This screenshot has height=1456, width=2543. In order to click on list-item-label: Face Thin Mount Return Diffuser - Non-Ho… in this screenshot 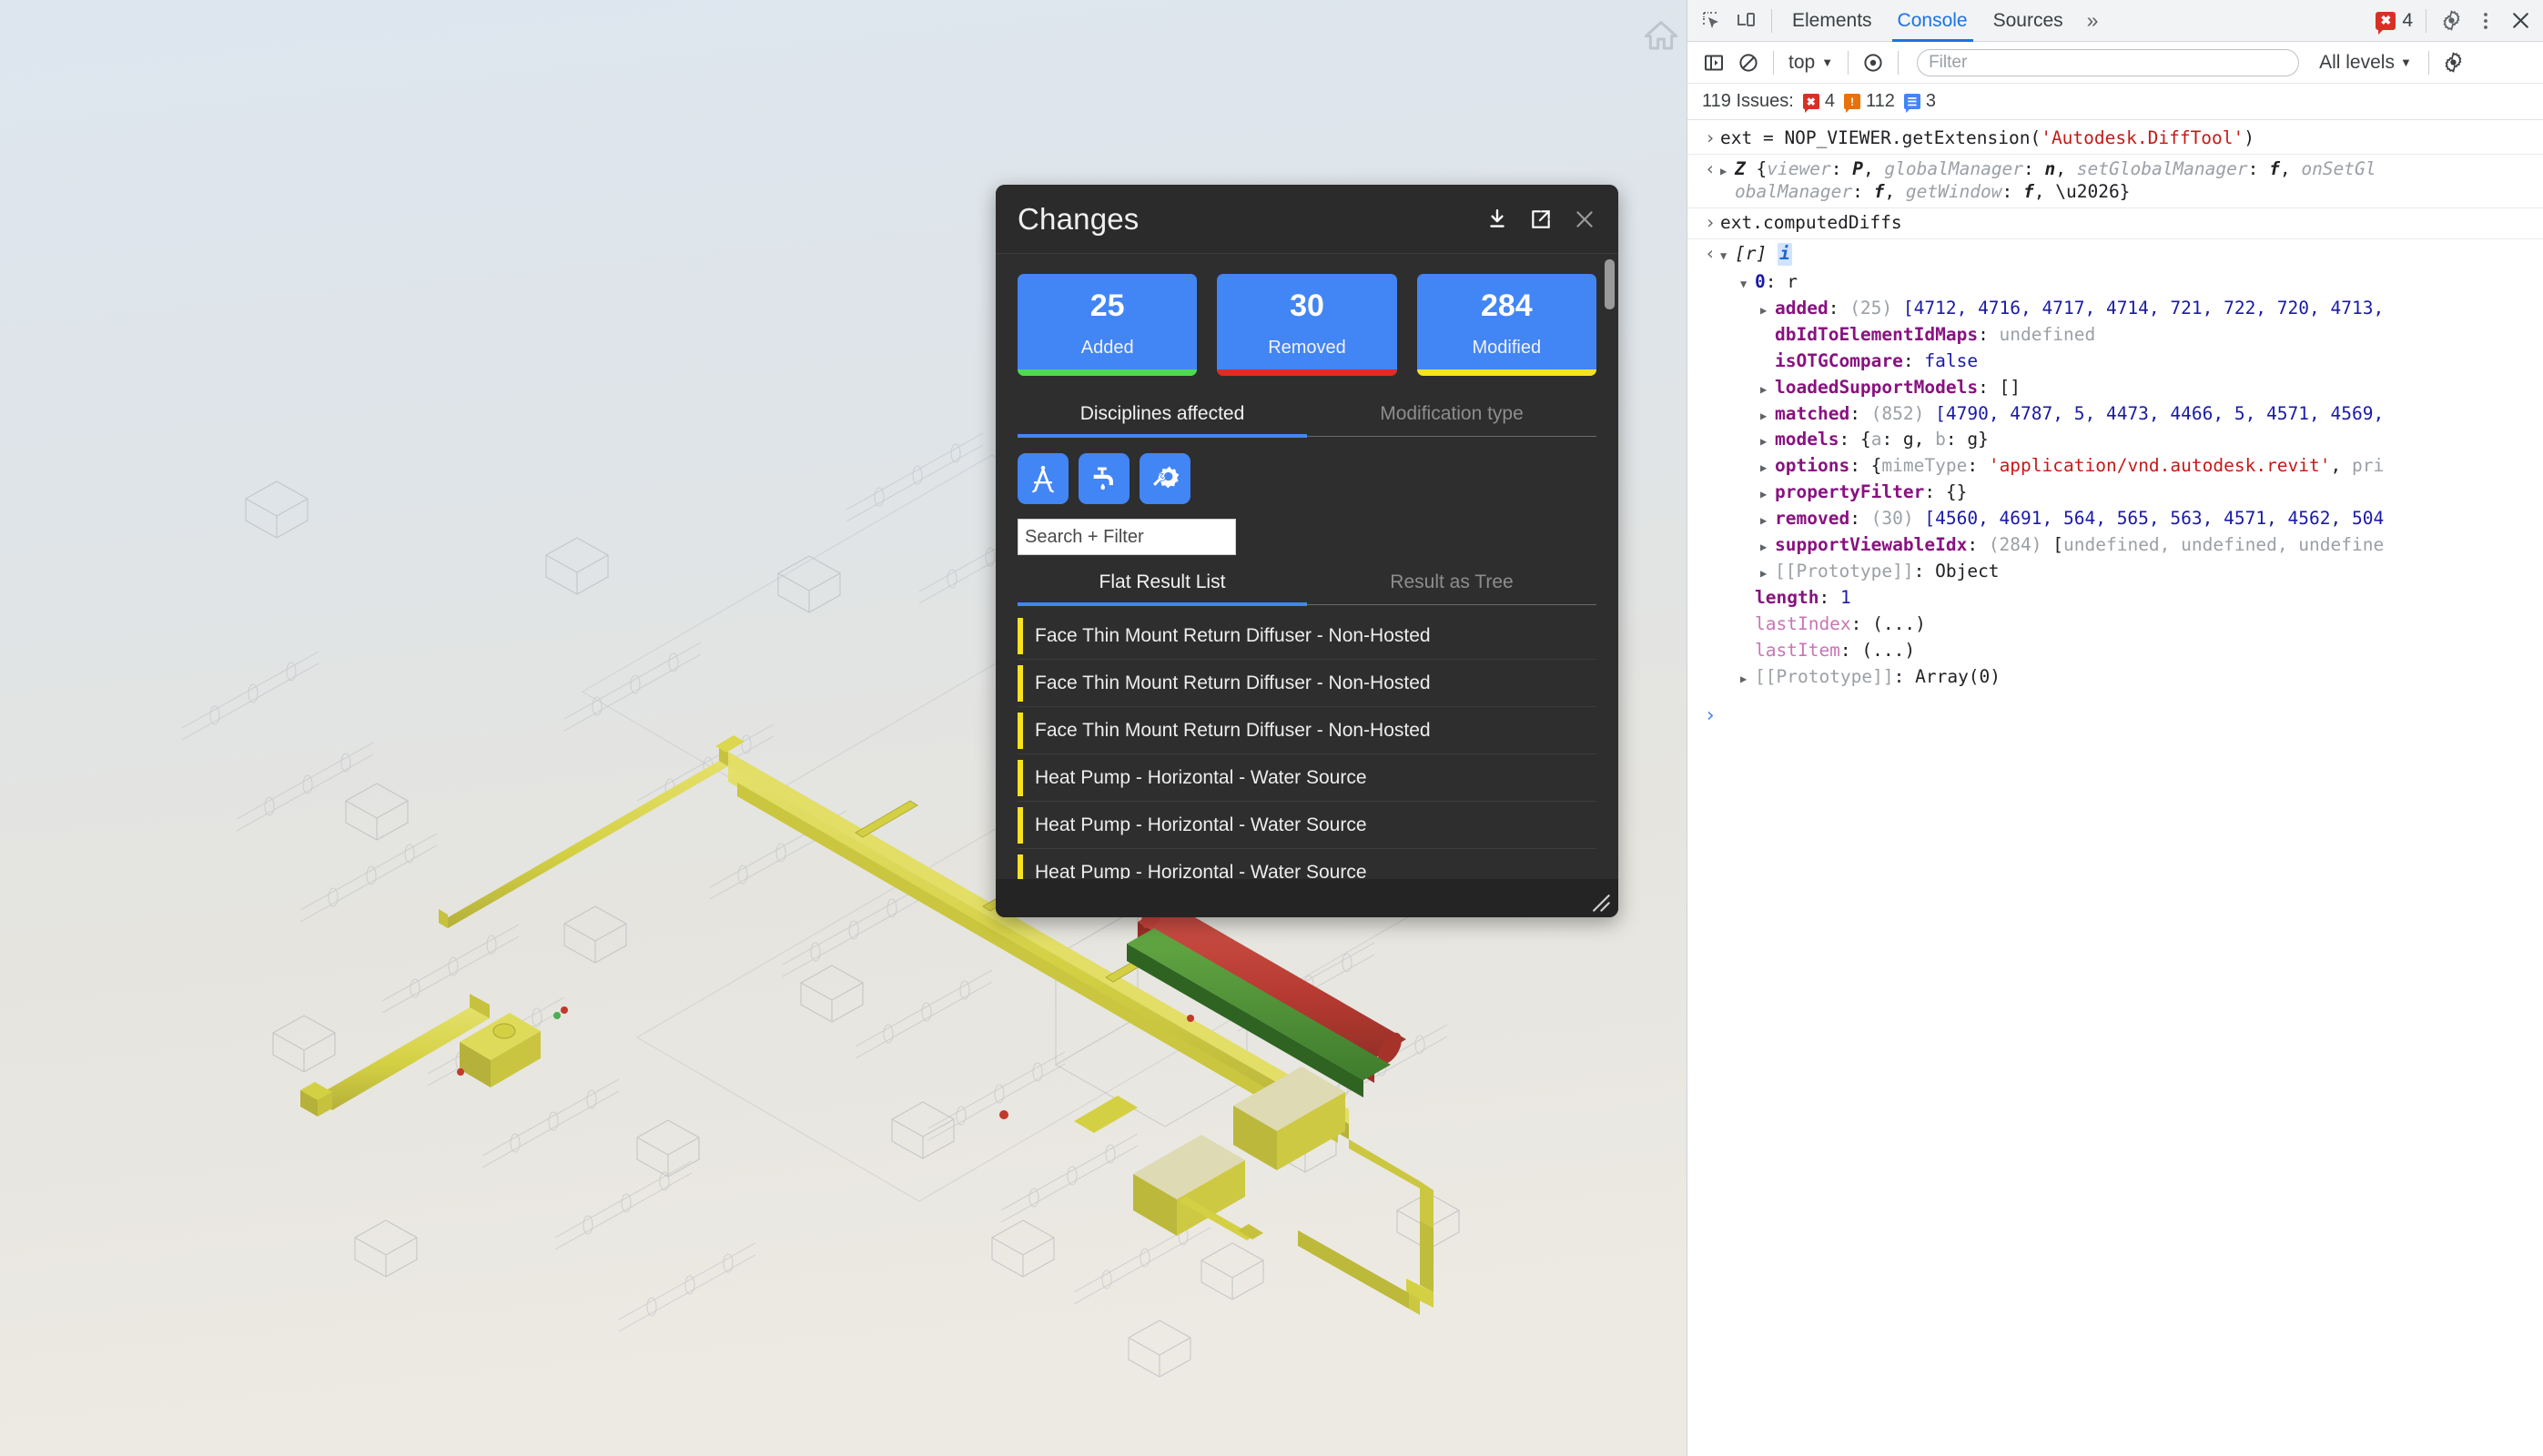, I will do `click(1233, 683)`.